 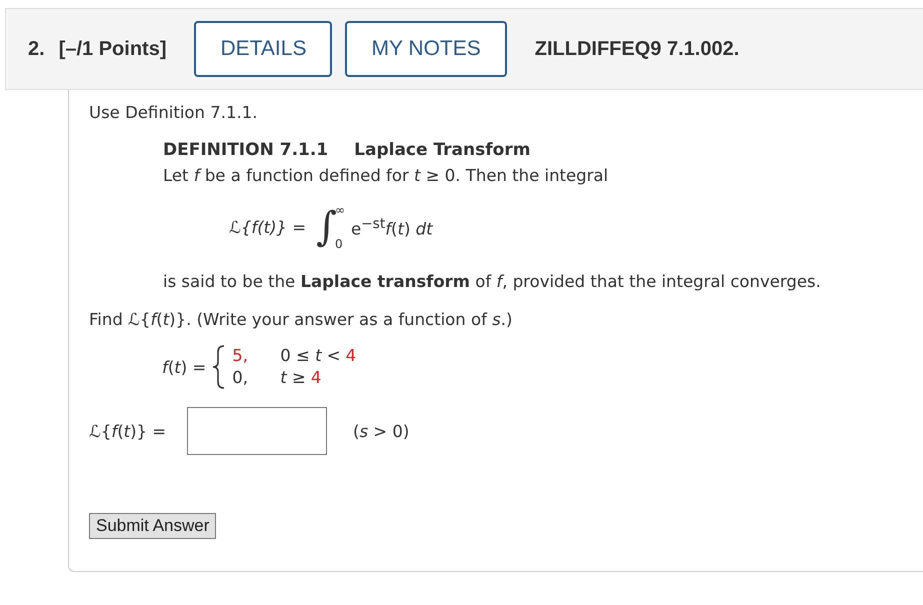 I want to click on question-number: 2., so click(x=36, y=49).